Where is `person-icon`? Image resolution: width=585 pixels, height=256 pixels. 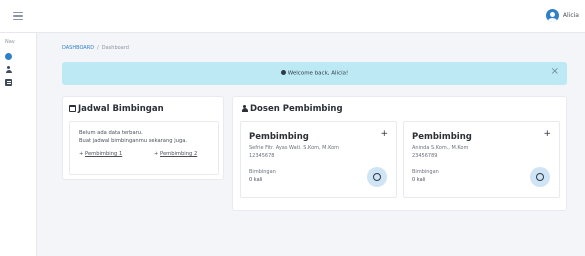
person-icon is located at coordinates (244, 108).